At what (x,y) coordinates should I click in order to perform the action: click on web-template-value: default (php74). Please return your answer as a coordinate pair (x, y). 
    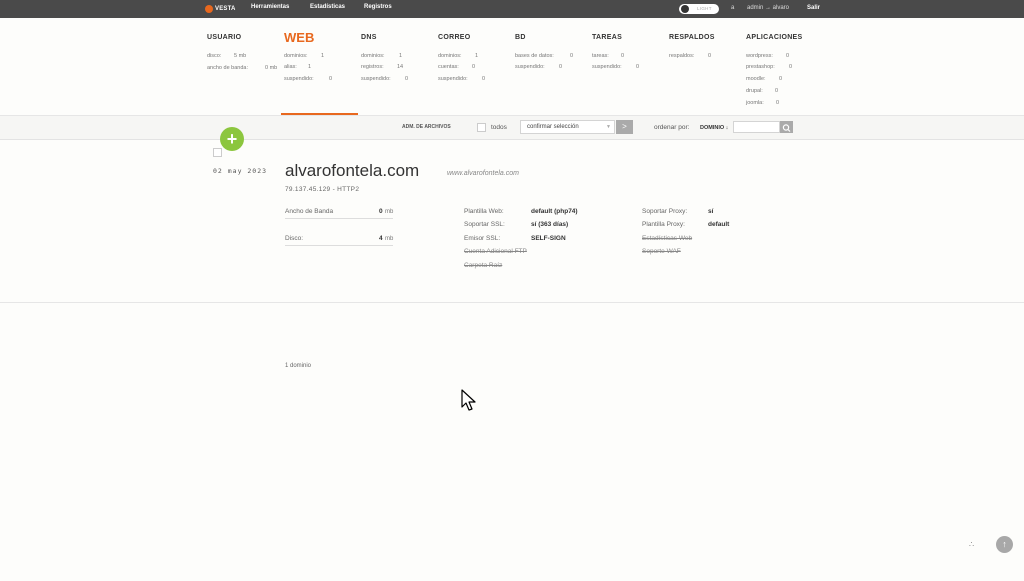
    Looking at the image, I should click on (554, 211).